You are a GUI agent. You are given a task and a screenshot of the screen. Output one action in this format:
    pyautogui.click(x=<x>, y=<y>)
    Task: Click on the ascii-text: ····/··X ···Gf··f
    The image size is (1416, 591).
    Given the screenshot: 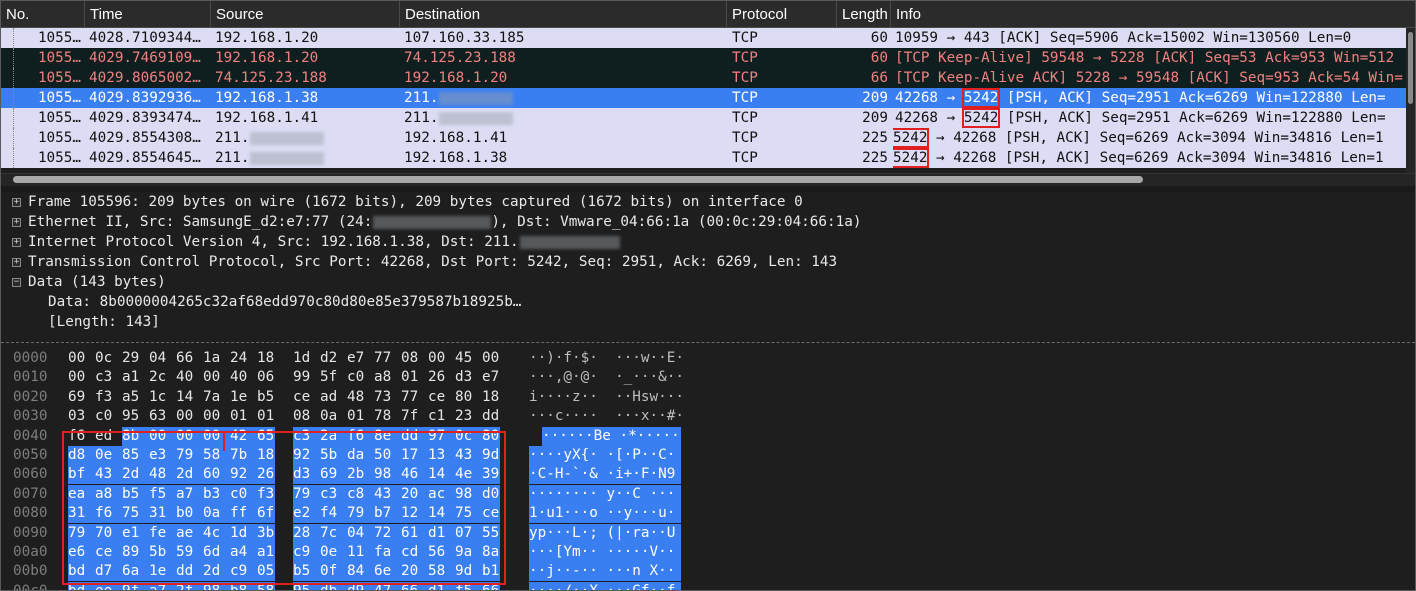 What is the action you would take?
    pyautogui.click(x=605, y=585)
    